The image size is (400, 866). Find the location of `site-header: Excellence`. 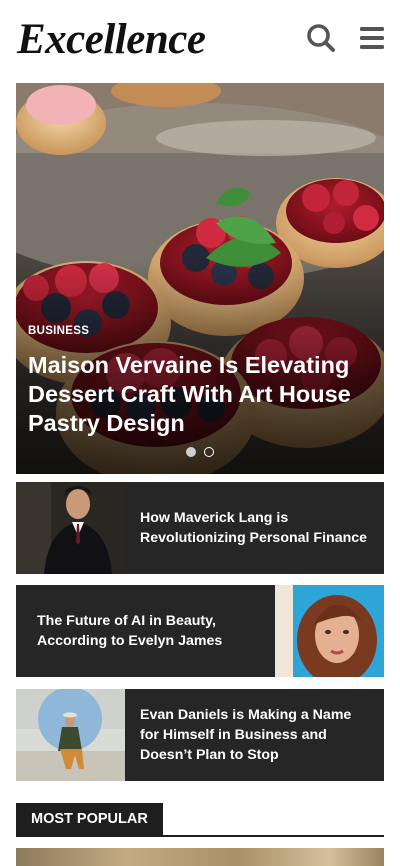

site-header: Excellence is located at coordinates (200, 41).